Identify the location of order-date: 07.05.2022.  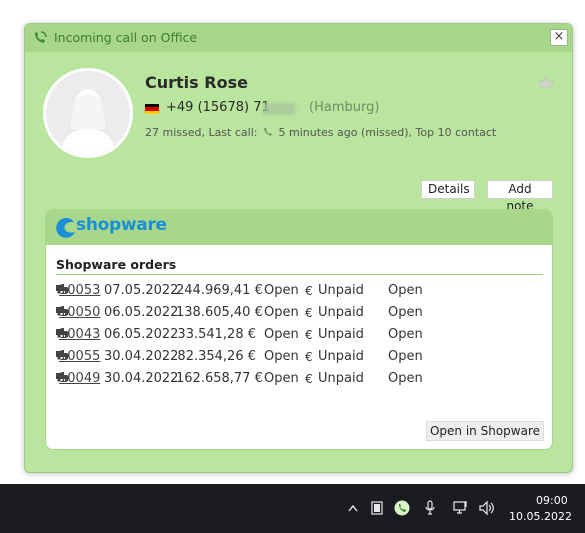
(141, 290).